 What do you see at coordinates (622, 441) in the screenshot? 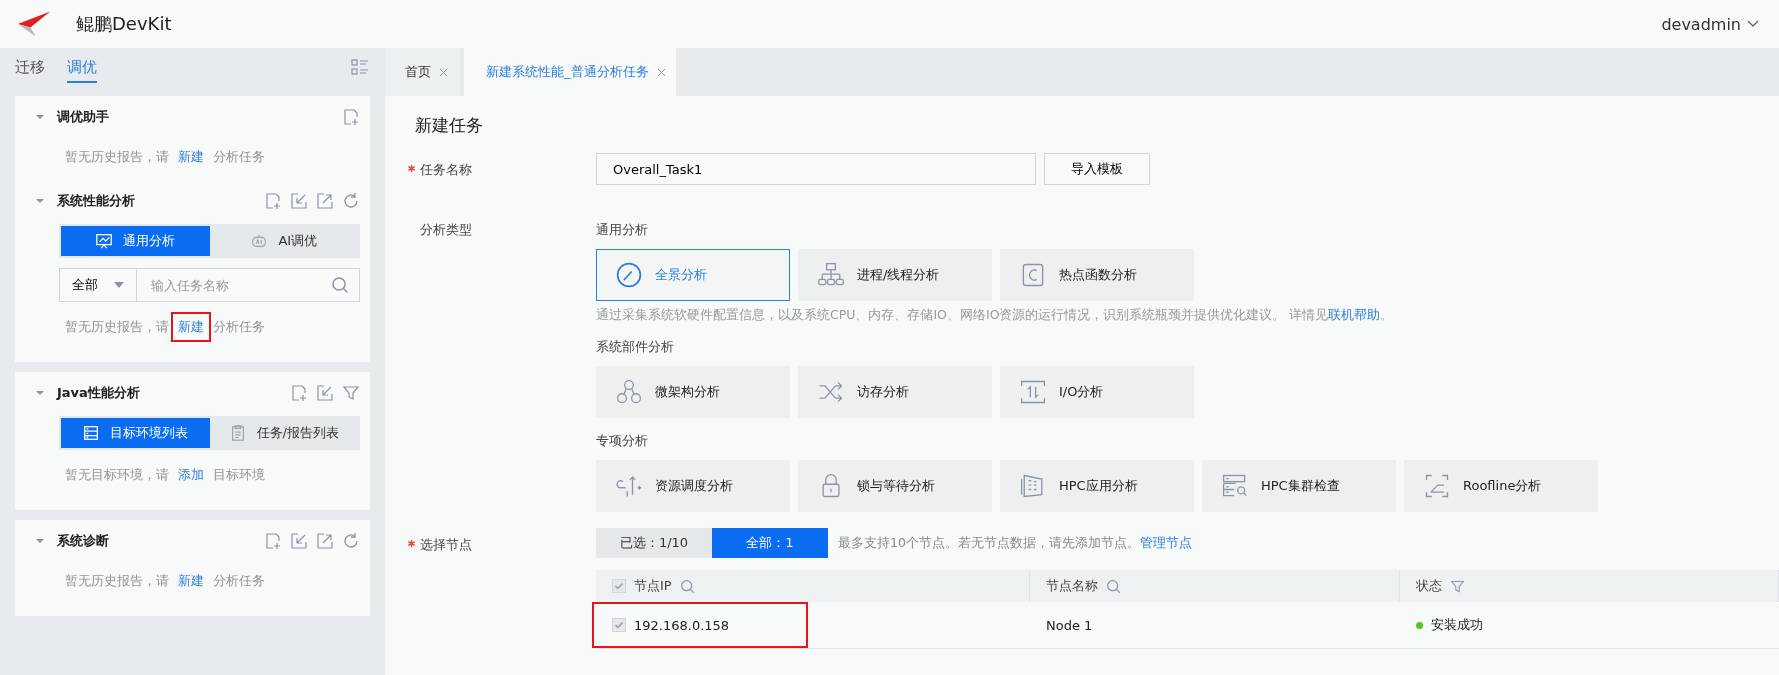
I see `group-title: 专项分析` at bounding box center [622, 441].